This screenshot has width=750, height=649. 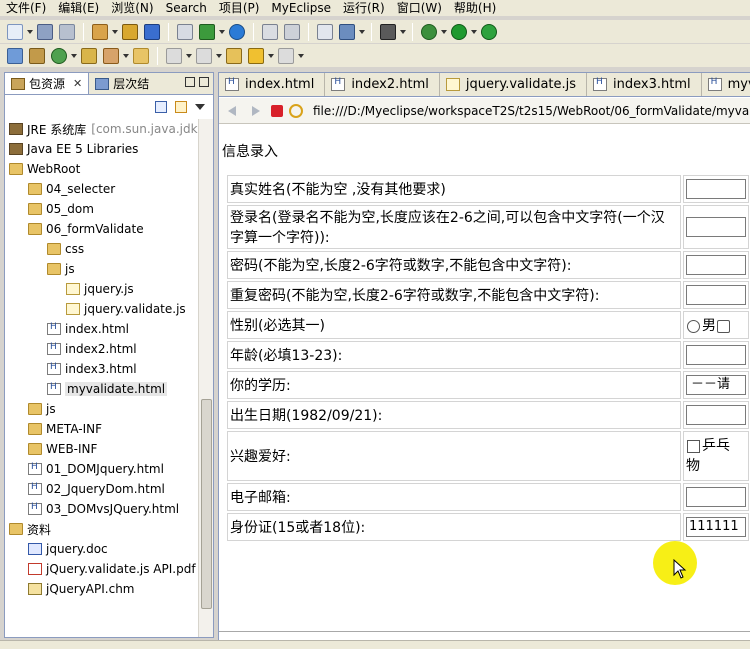 What do you see at coordinates (92, 369) in the screenshot?
I see `tree-item: index3.html` at bounding box center [92, 369].